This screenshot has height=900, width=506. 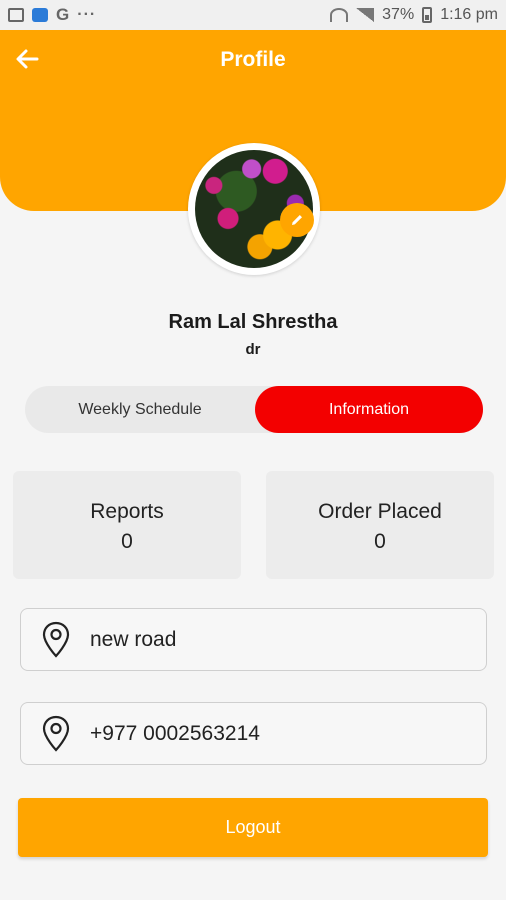 I want to click on phone-field: +977 0002563214, so click(x=253, y=733).